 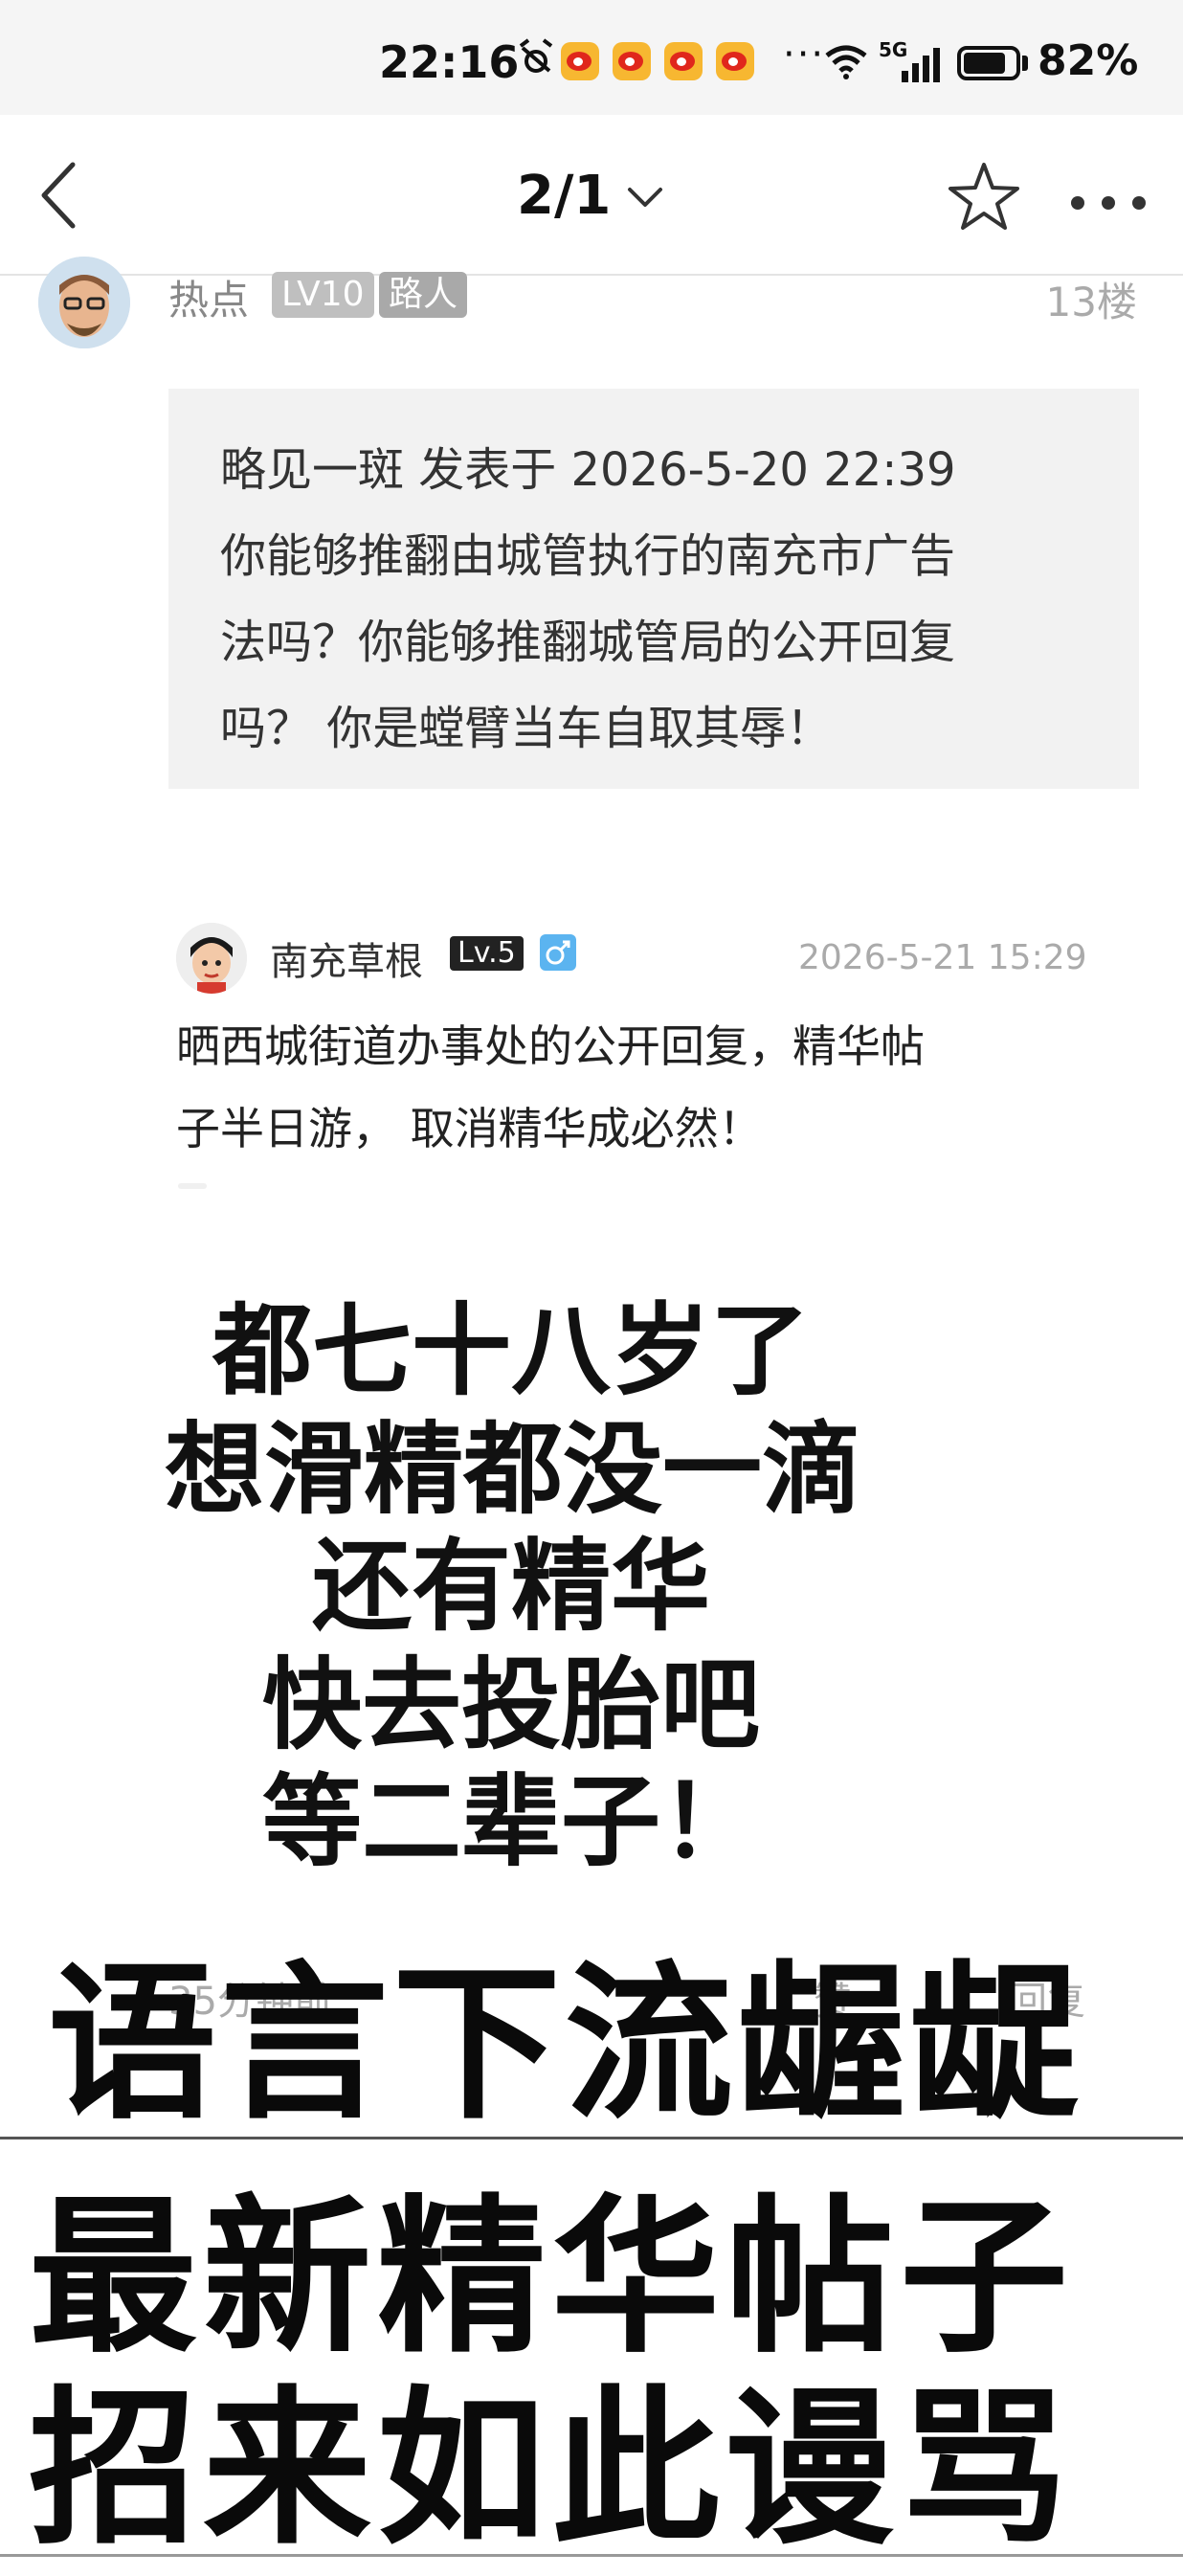 I want to click on battery-icon, so click(x=988, y=63).